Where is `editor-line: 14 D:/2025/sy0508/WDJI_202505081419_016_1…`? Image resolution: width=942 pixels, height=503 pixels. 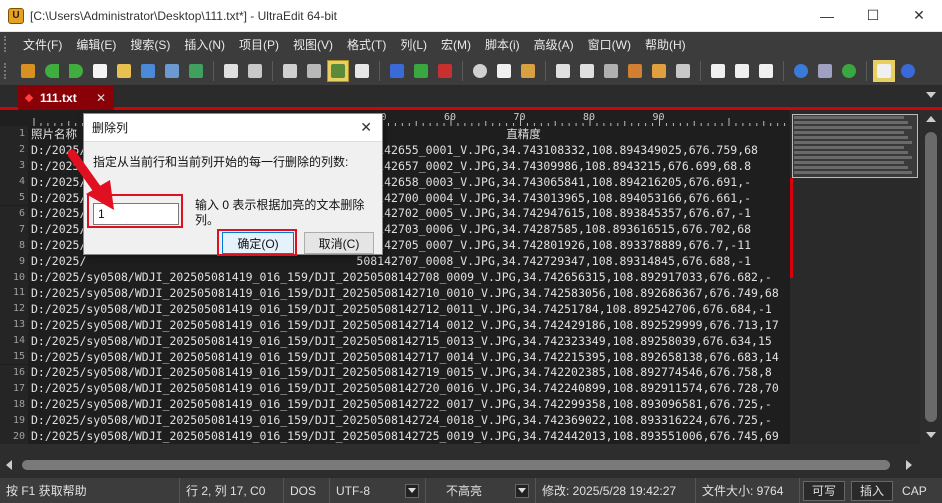 editor-line: 14 D:/2025/sy0508/WDJI_202505081419_016_1… is located at coordinates (395, 340).